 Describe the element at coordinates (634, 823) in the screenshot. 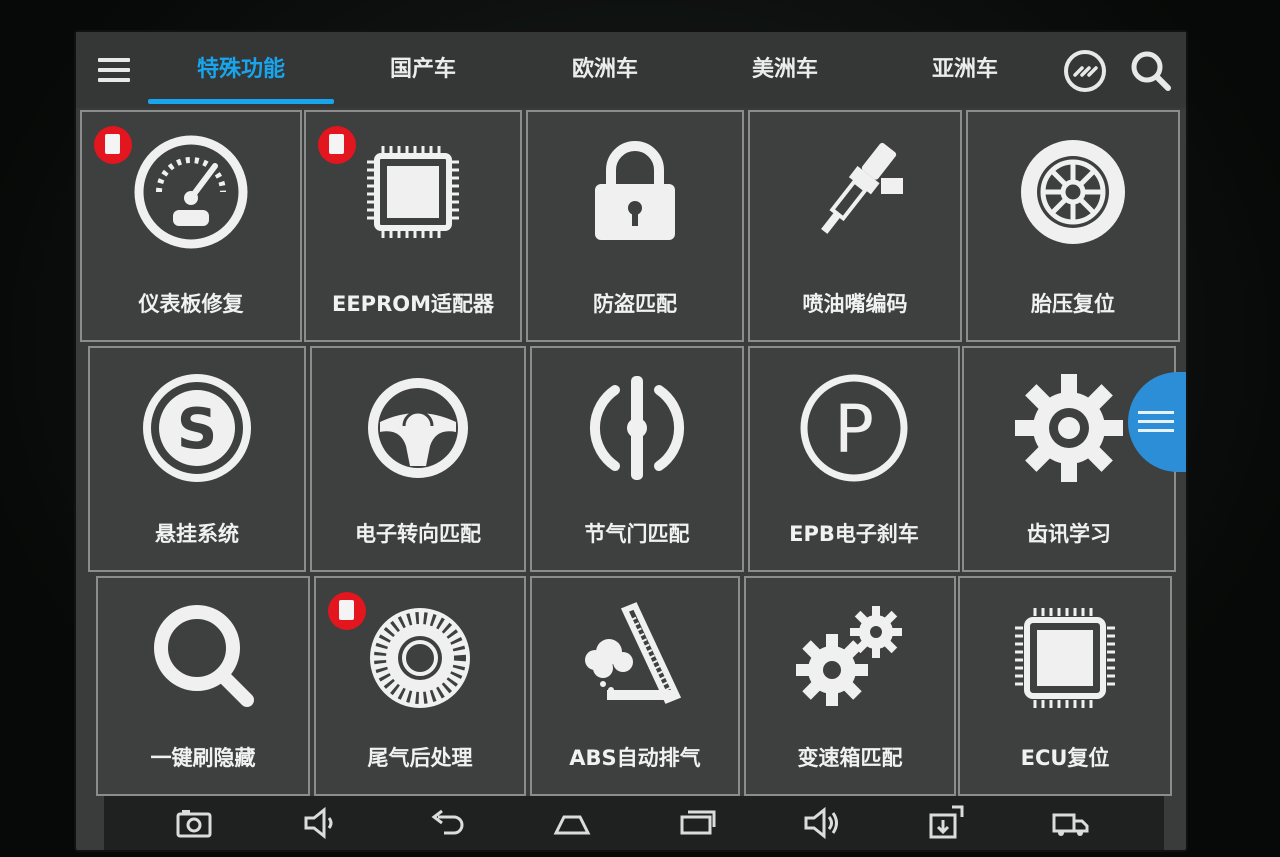

I see `system-nav-bar` at that location.